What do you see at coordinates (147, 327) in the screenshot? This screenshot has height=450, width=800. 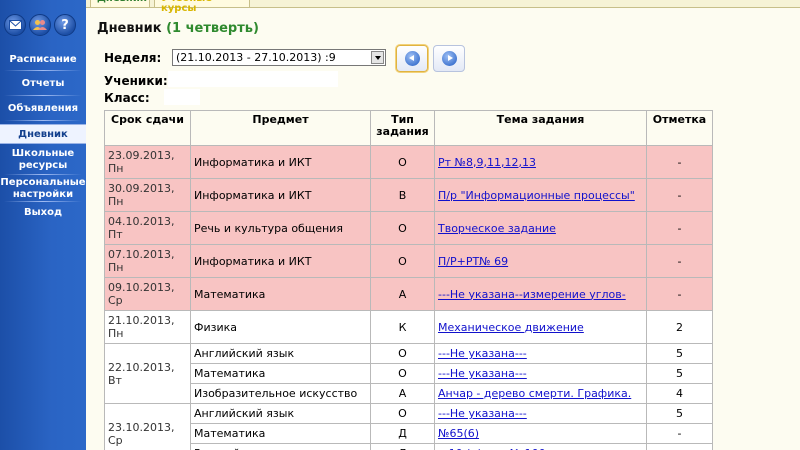 I see `due-date-cell: 21.10.2013, Пн` at bounding box center [147, 327].